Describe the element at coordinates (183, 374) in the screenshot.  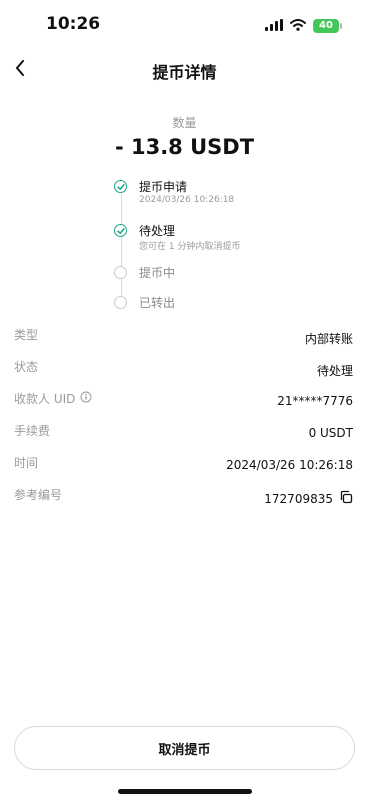
I see `detail-row-status: 状态 待处理` at that location.